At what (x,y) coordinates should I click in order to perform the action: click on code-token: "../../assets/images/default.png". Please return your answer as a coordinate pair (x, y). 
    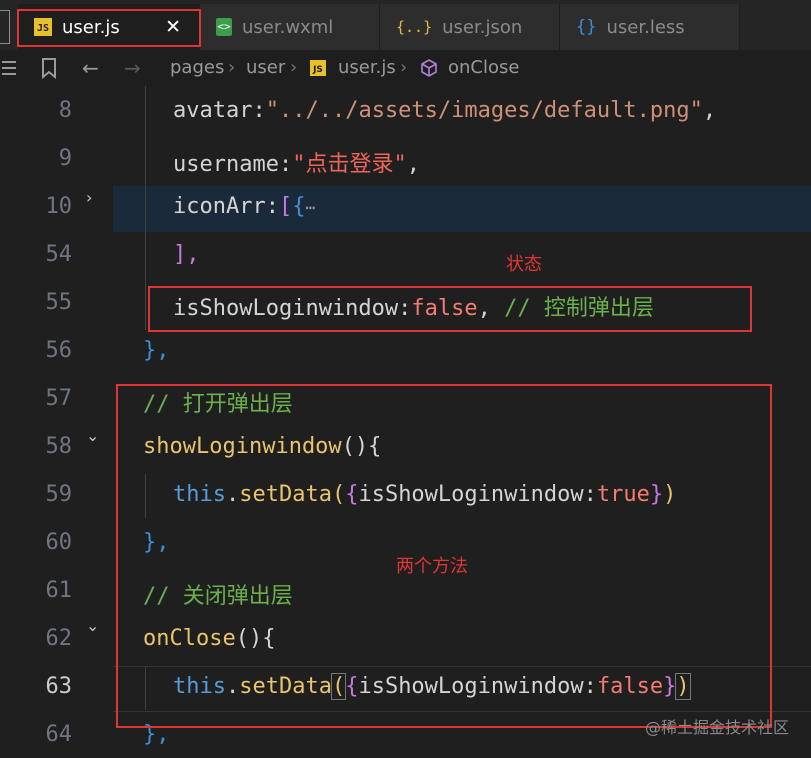
    Looking at the image, I should click on (484, 110).